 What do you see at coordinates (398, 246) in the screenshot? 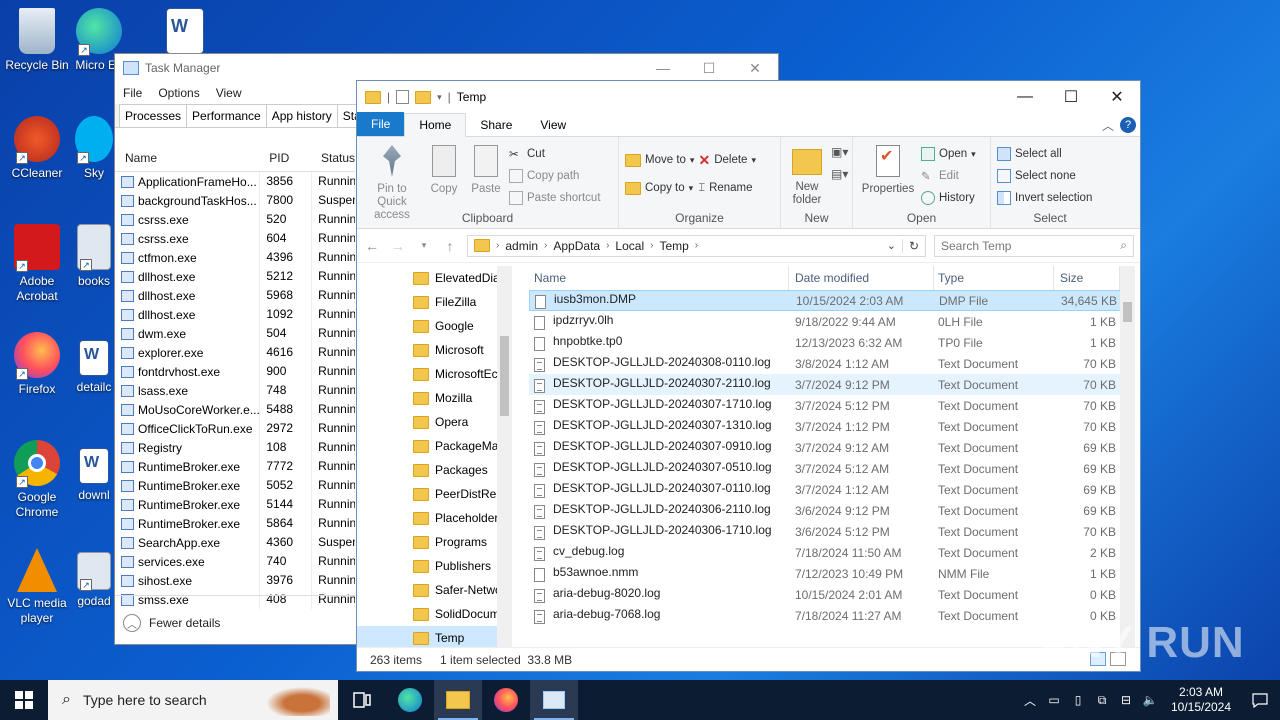
I see `forward-arrow-icon: →` at bounding box center [398, 246].